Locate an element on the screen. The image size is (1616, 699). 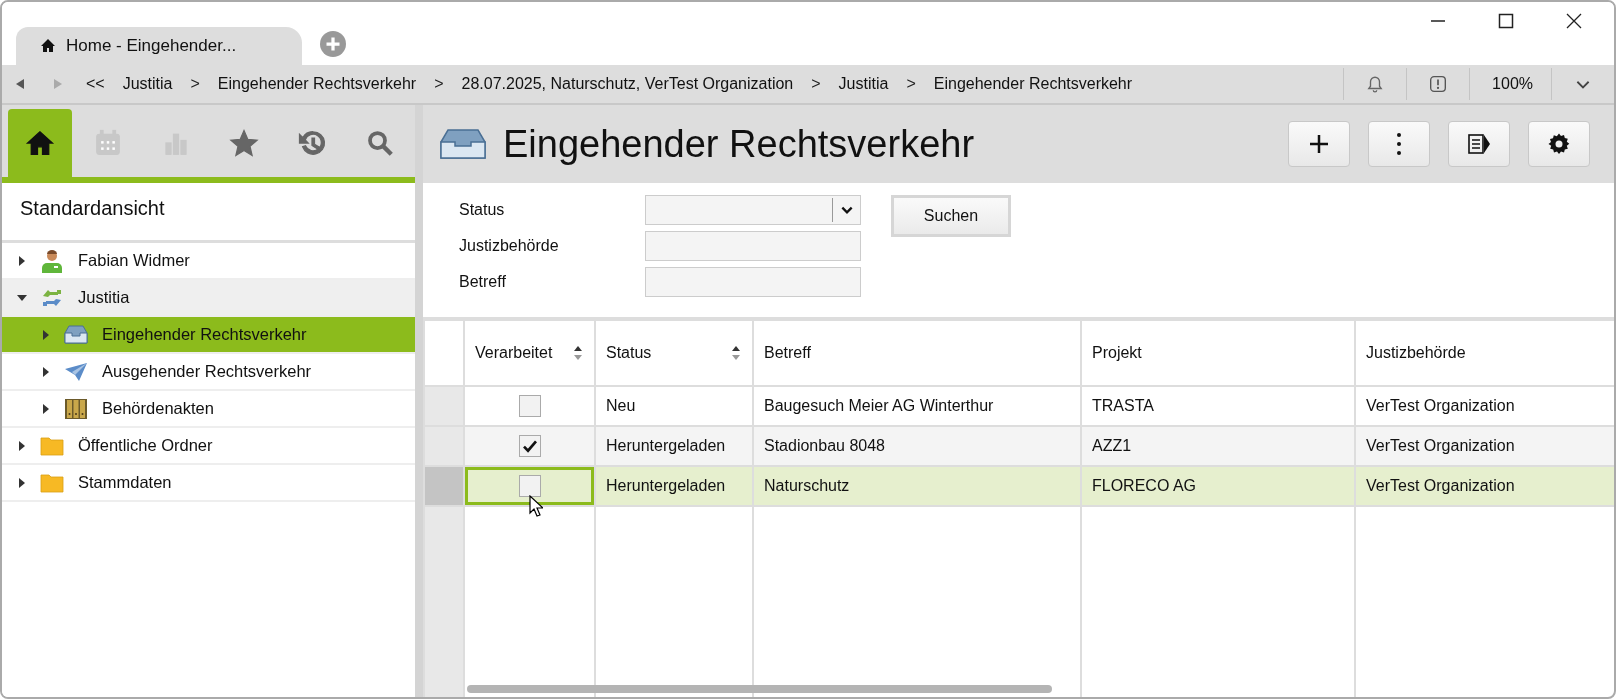
column-header: Betreff is located at coordinates (917, 353).